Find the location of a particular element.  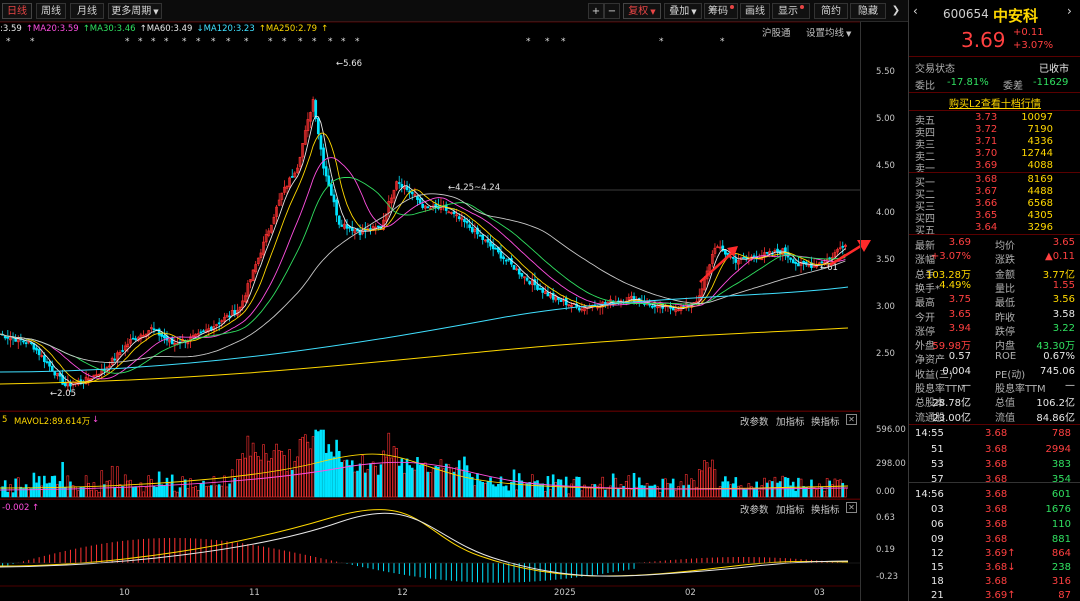

tick-time: 06 is located at coordinates (937, 524).